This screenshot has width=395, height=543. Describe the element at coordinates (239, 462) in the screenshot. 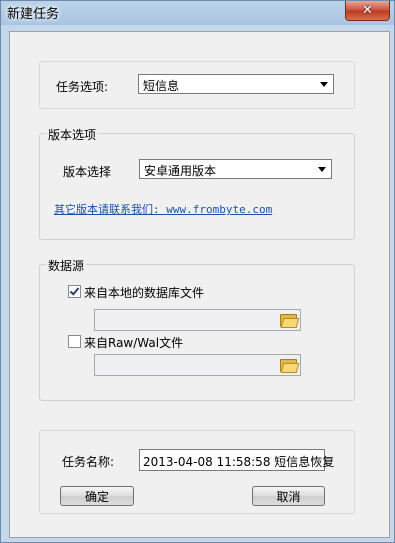

I see `task-name-value: 2013-04-08 11:58:58 短信息恢复` at that location.